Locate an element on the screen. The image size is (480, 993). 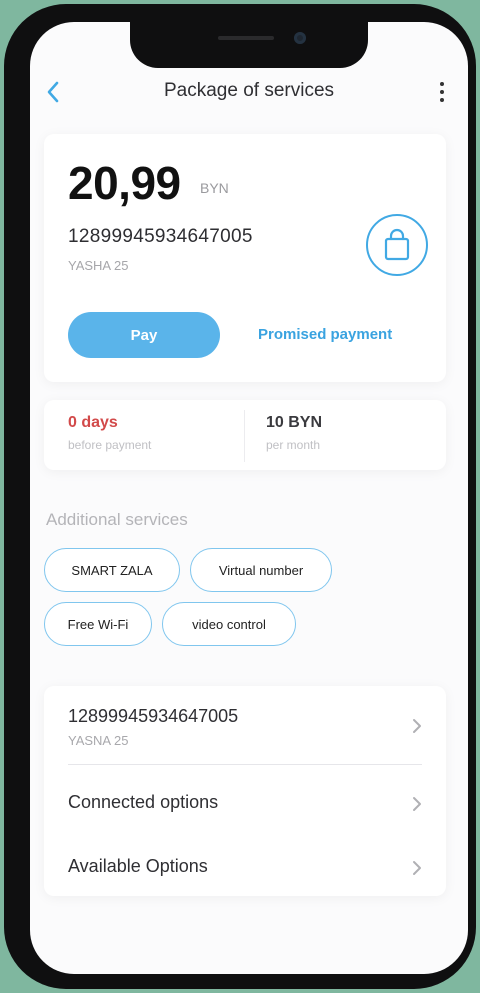
chip-video-control: video control is located at coordinates (229, 624).